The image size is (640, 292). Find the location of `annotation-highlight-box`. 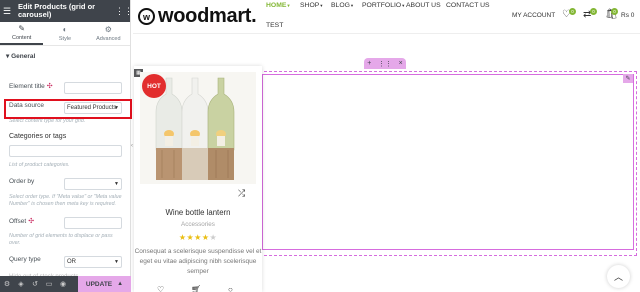

annotation-highlight-box is located at coordinates (68, 109).